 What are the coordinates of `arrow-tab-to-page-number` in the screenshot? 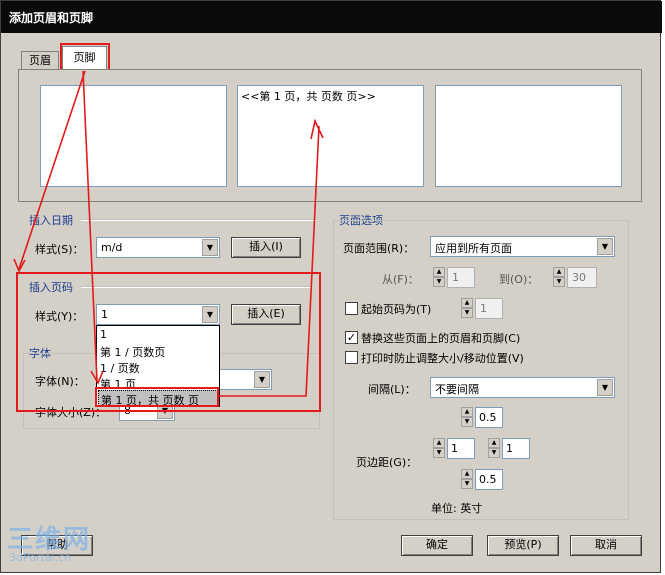 It's located at (52, 170).